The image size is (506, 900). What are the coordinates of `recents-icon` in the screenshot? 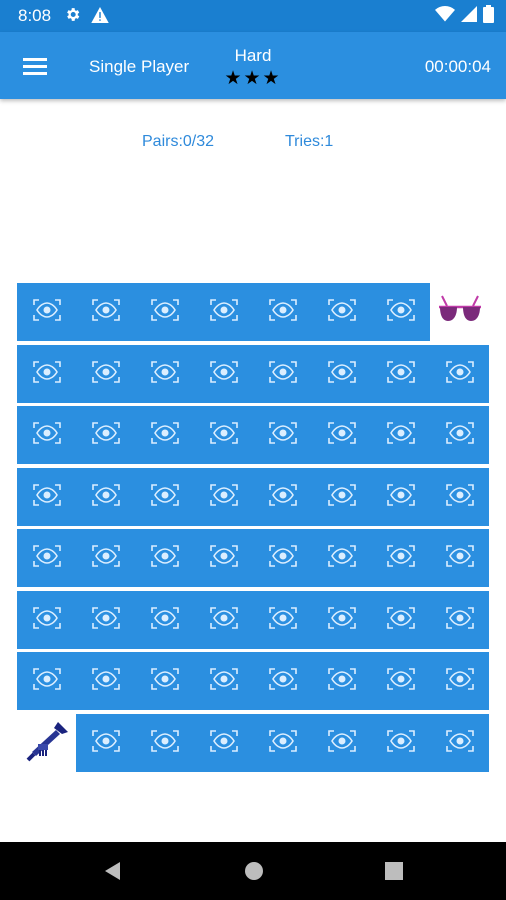 It's located at (394, 871).